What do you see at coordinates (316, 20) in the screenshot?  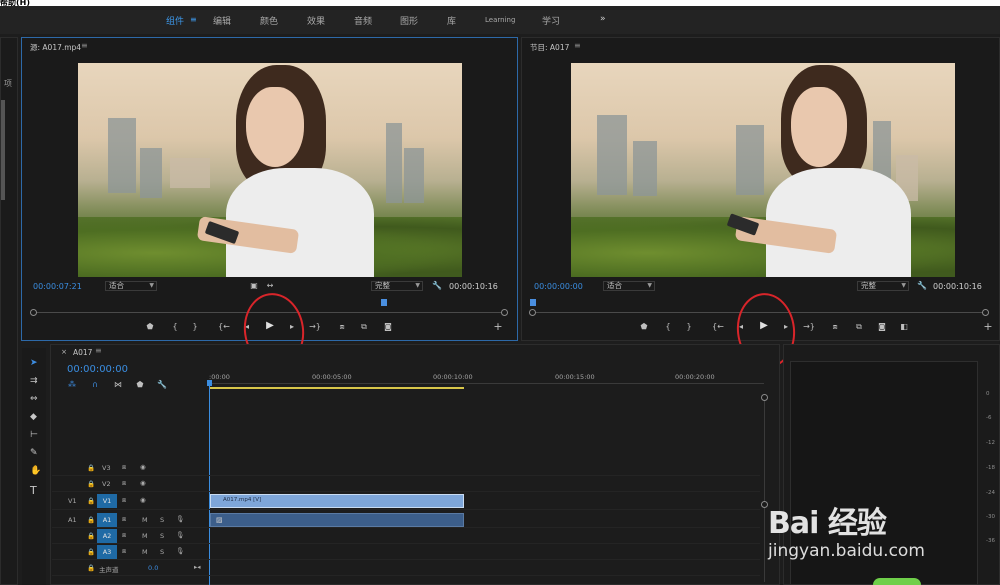 I see `workspace-tab-effects: 效果` at bounding box center [316, 20].